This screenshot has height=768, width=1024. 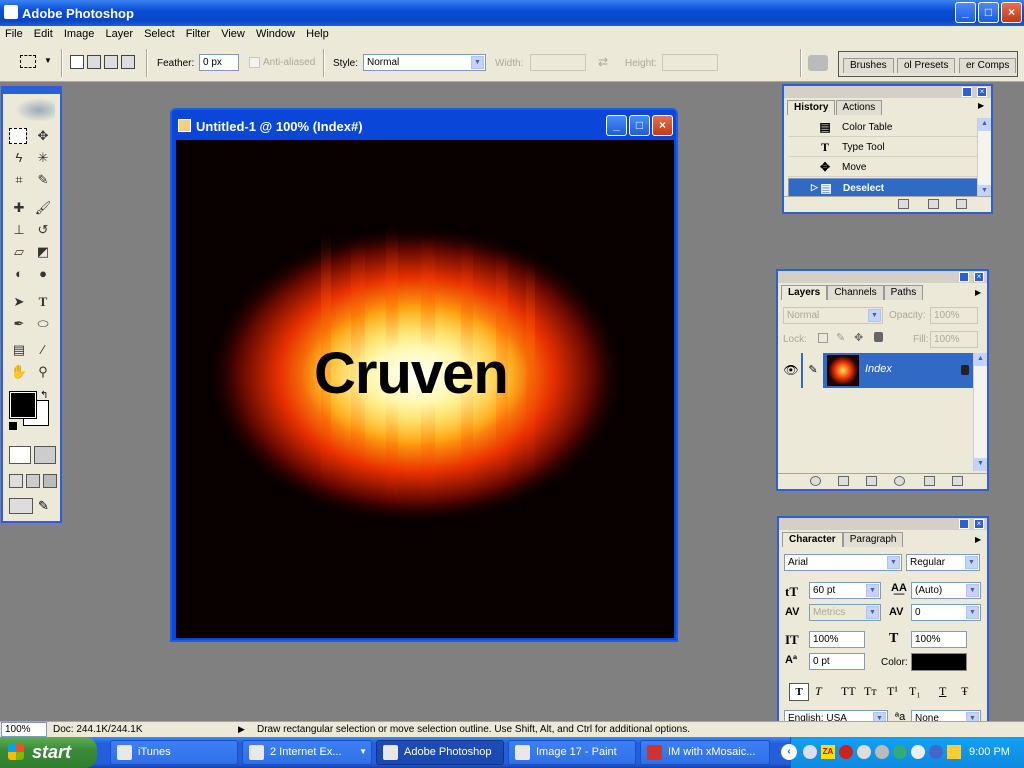 I want to click on menu-layer: Layer, so click(x=116, y=33).